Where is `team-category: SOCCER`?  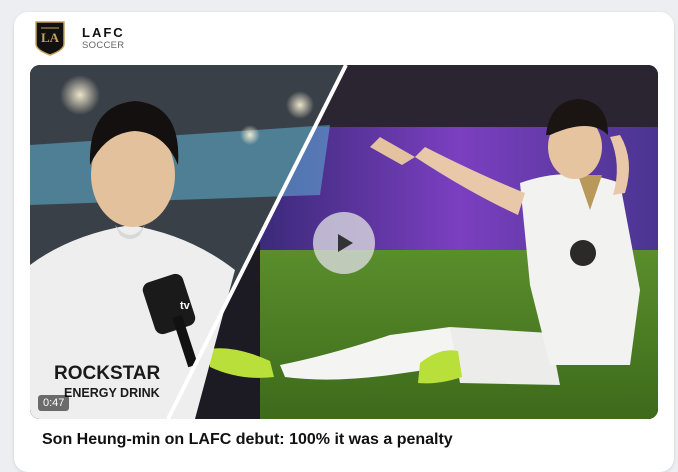 team-category: SOCCER is located at coordinates (103, 45).